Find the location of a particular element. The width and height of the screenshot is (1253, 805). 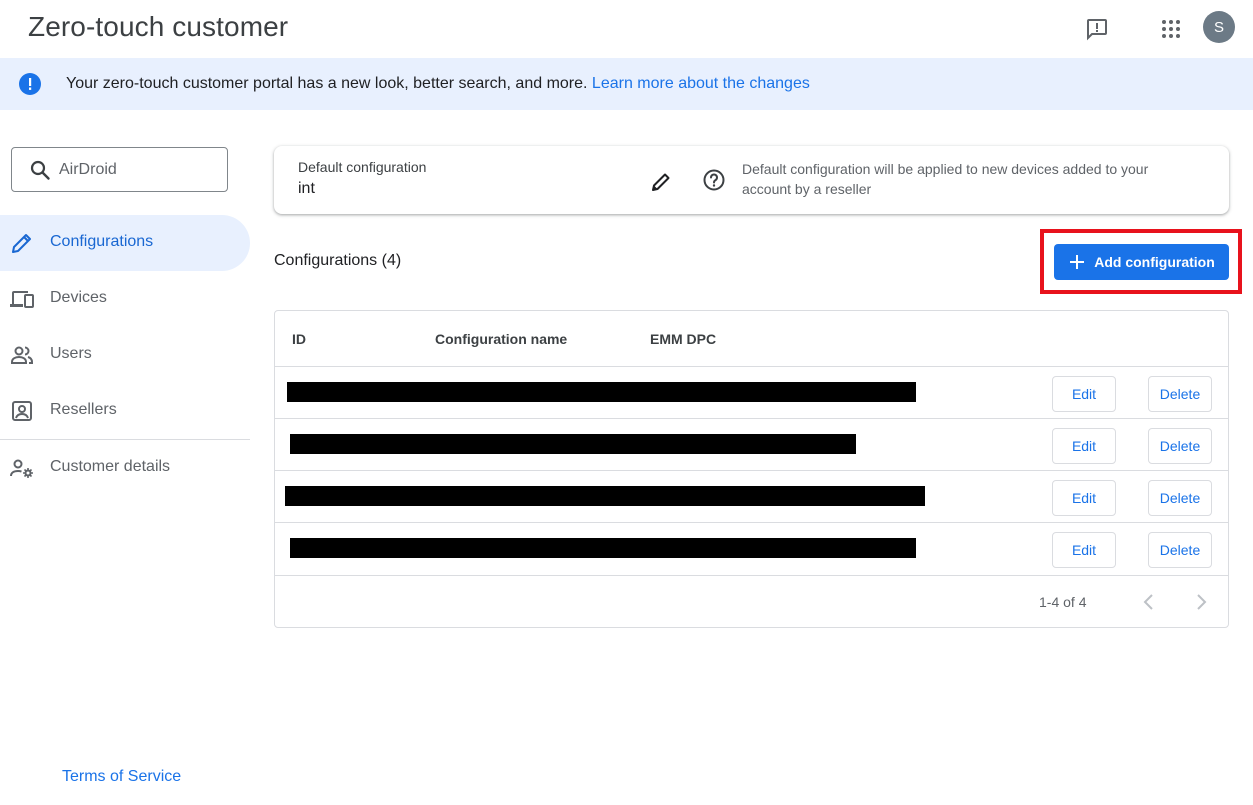

sidebar-item-label: Users is located at coordinates (71, 353).